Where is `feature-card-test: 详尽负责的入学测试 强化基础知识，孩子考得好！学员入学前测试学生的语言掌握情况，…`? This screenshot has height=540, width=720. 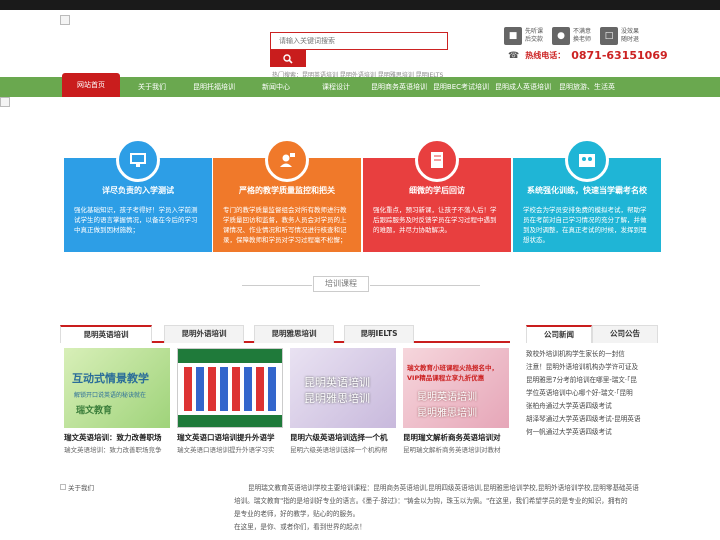 feature-card-test: 详尽负责的入学测试 强化基础知识，孩子考得好！学员入学前测试学生的语言掌握情况，… is located at coordinates (138, 195).